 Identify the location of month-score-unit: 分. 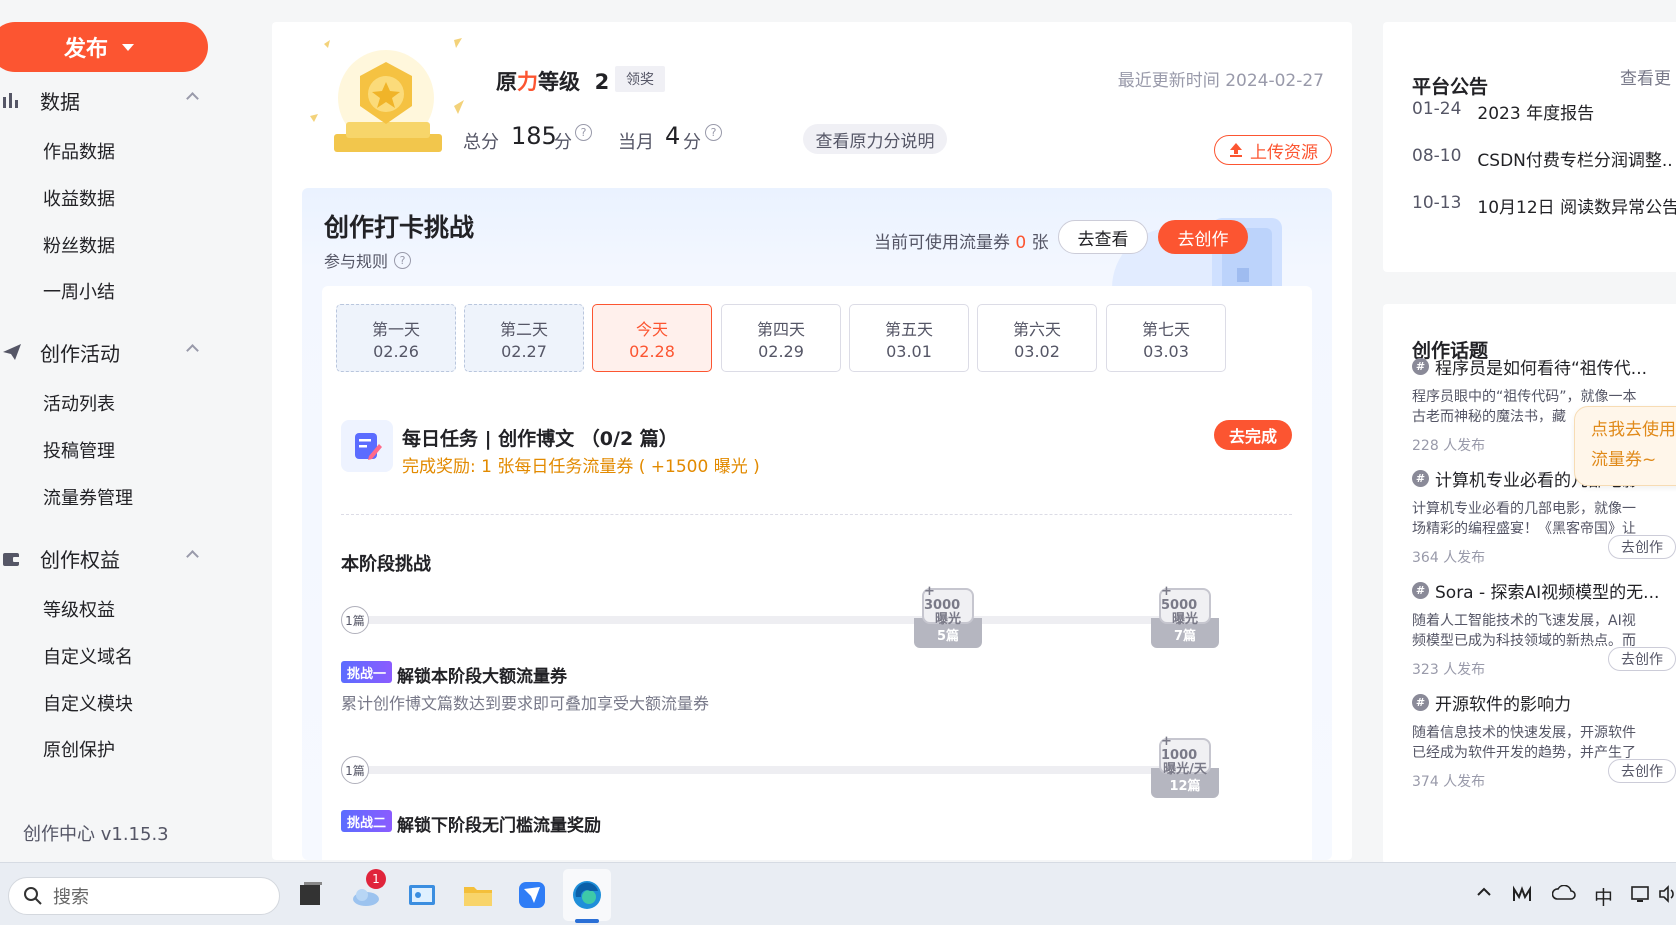
(692, 142).